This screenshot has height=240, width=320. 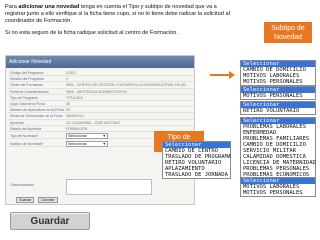 What do you see at coordinates (12, 7) in the screenshot?
I see `intro-text-start: Para` at bounding box center [12, 7].